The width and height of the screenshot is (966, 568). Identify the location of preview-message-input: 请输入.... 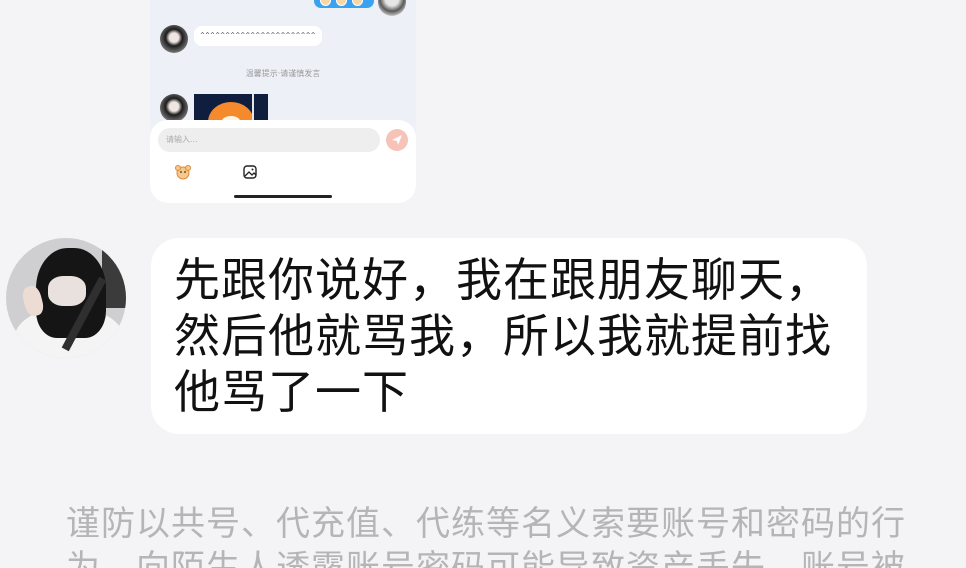
(269, 140).